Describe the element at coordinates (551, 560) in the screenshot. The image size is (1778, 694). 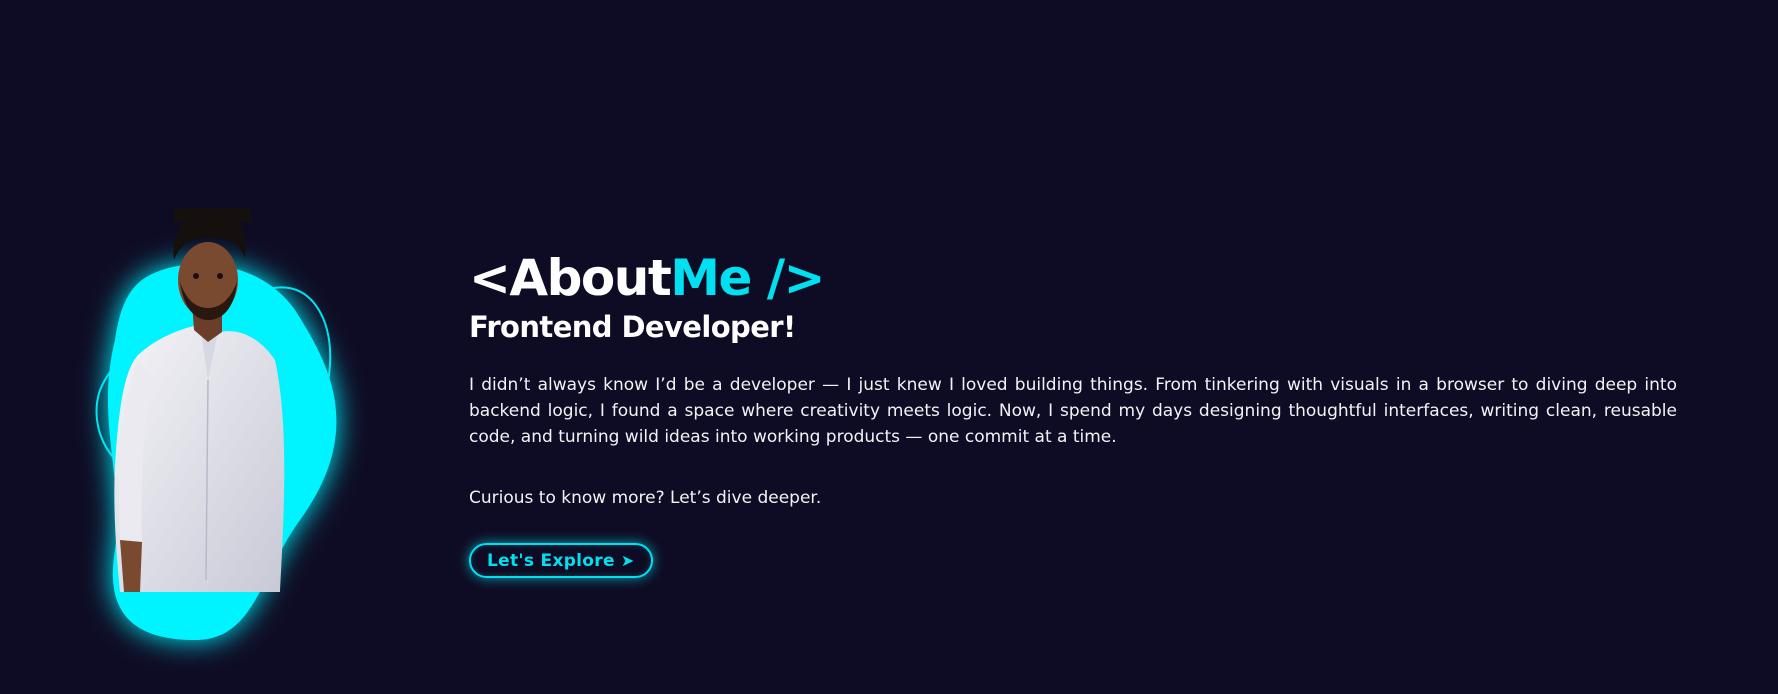
I see `explore-button-label: Let's Explore` at that location.